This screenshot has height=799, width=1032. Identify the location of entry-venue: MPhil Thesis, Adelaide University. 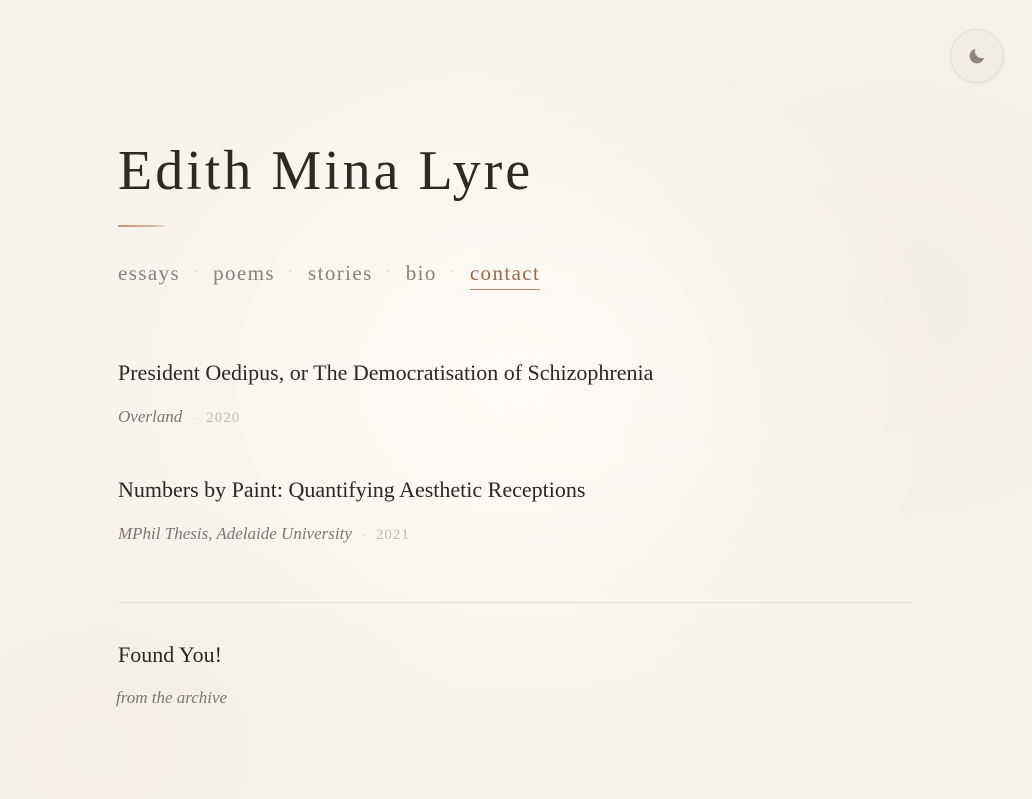
(235, 533).